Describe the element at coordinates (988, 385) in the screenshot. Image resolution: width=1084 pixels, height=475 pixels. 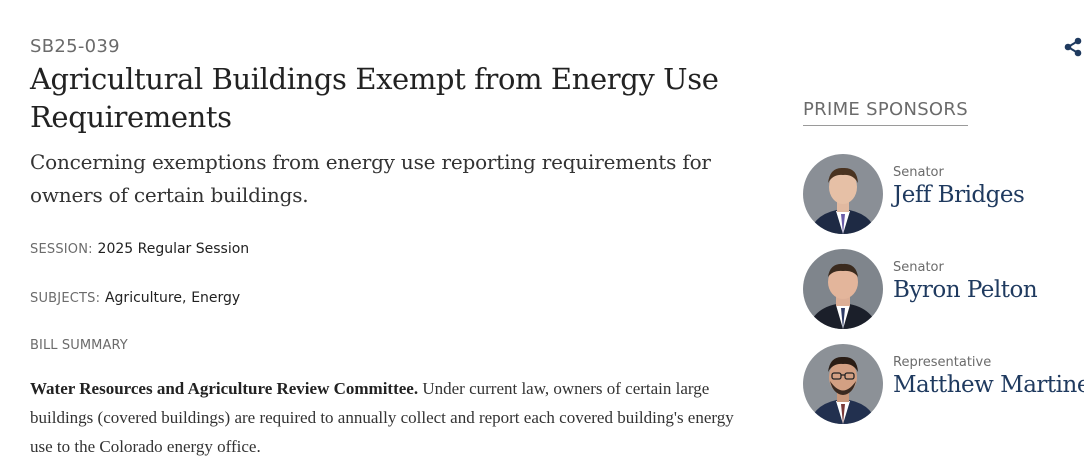
I see `sponsor-name-link: Matthew Martinez` at that location.